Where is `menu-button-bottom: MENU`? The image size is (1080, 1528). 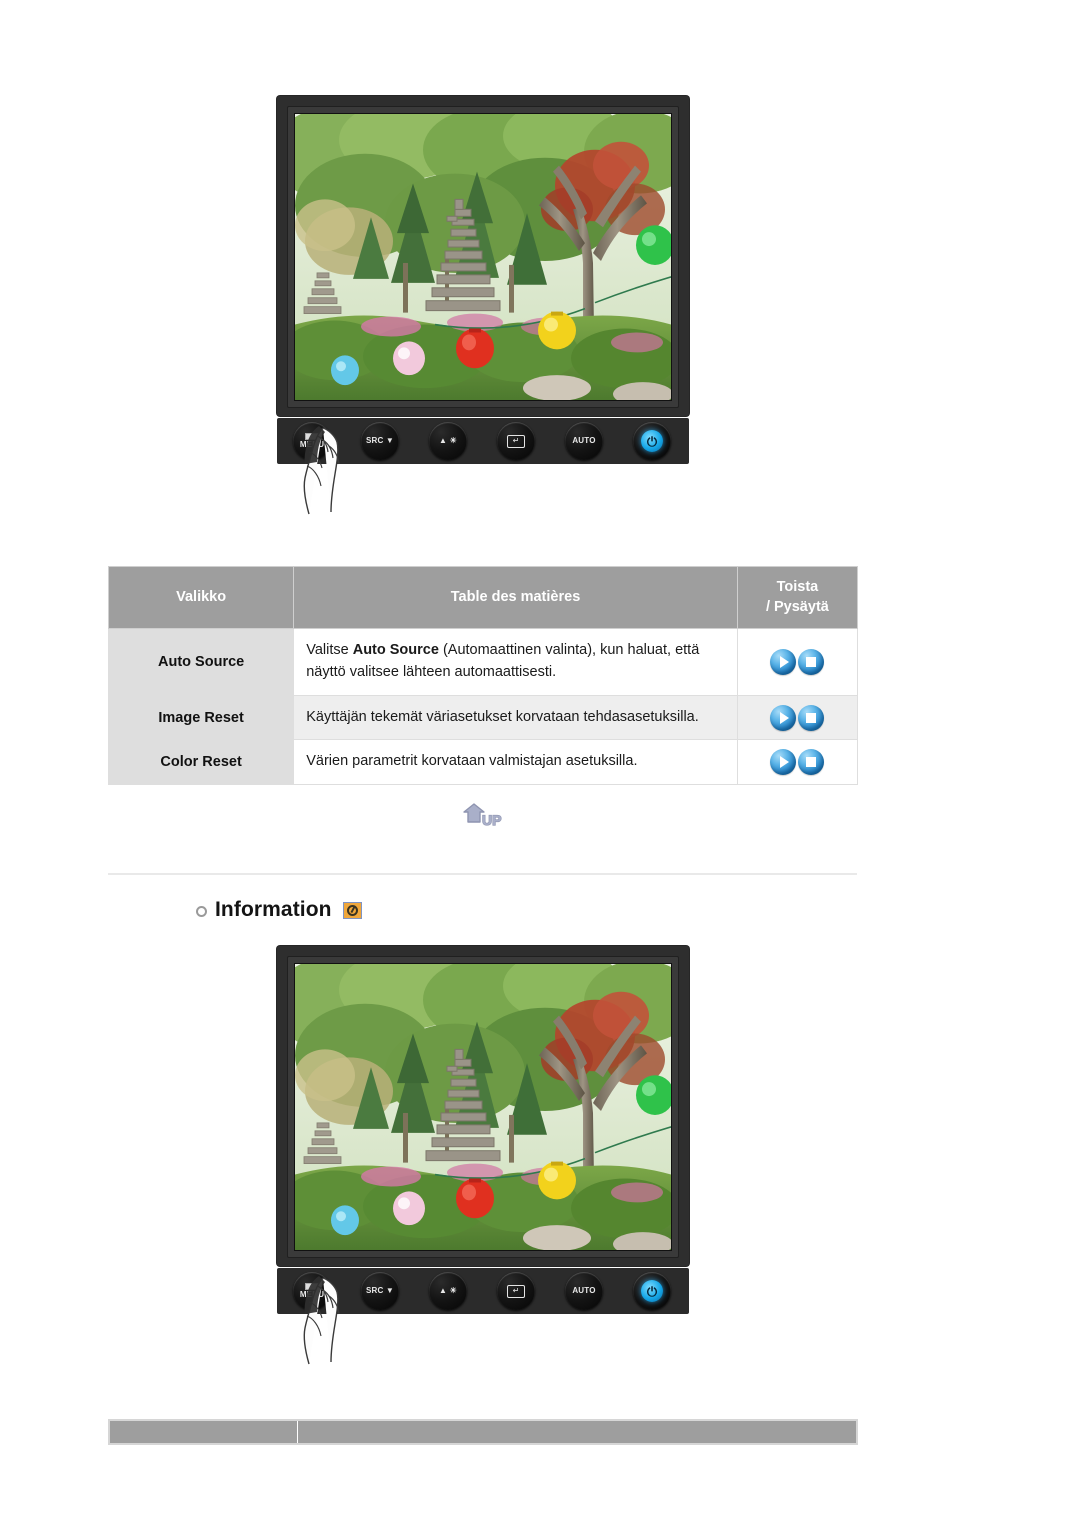 menu-button-bottom: MENU is located at coordinates (312, 1291).